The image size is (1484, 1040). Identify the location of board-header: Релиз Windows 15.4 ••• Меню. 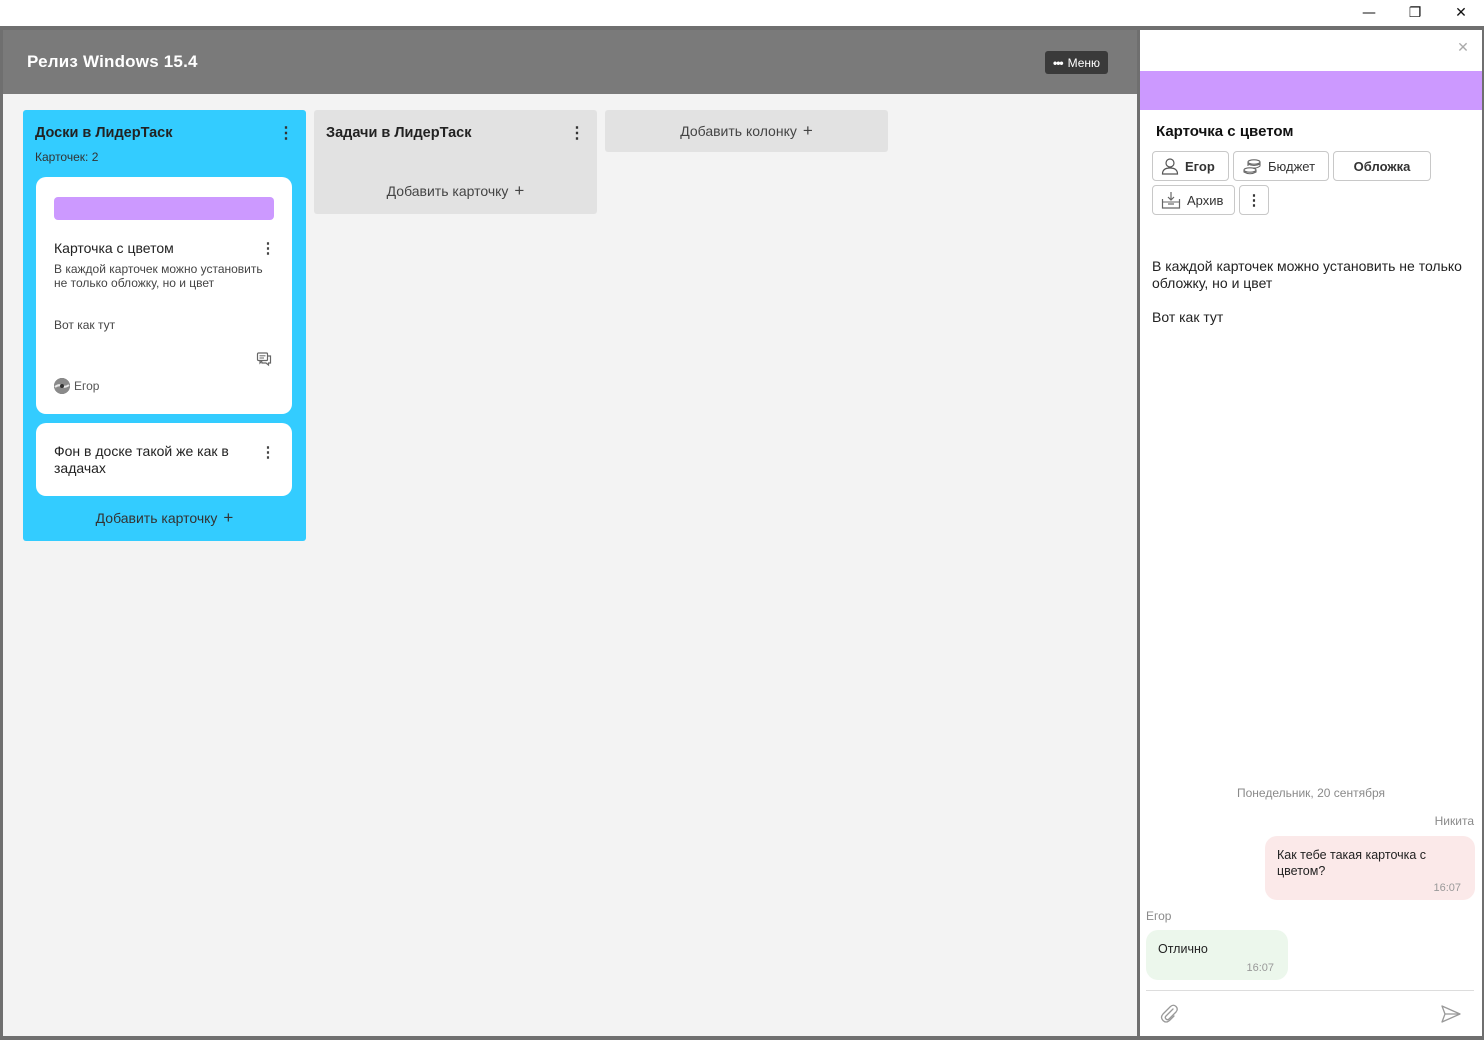
(570, 62).